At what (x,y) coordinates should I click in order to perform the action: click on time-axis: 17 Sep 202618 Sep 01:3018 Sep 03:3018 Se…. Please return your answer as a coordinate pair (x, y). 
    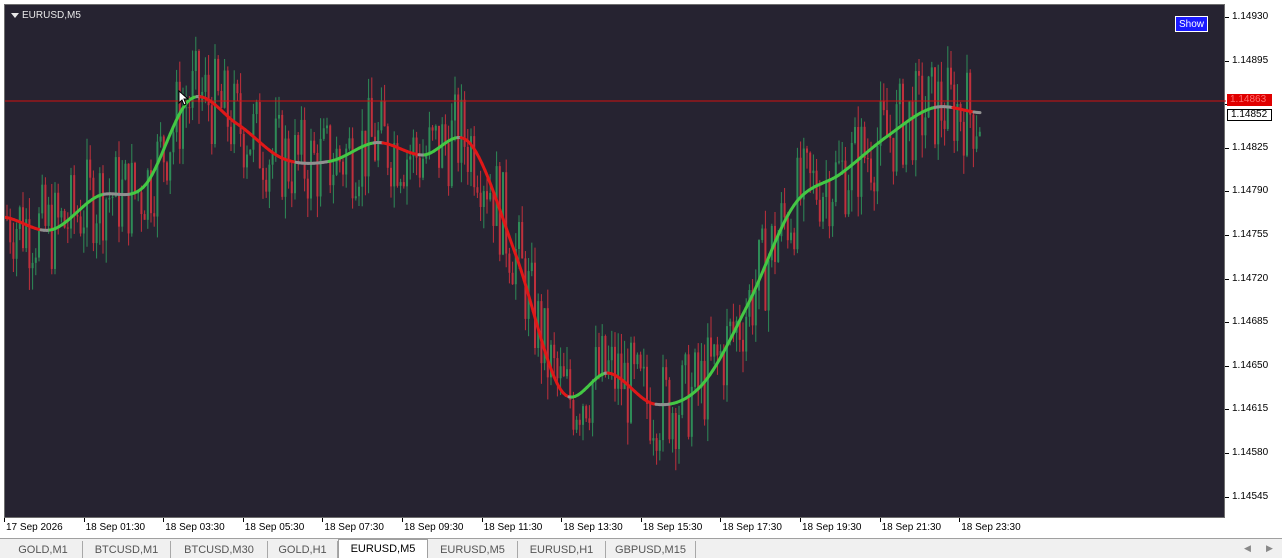
    Looking at the image, I should click on (612, 528).